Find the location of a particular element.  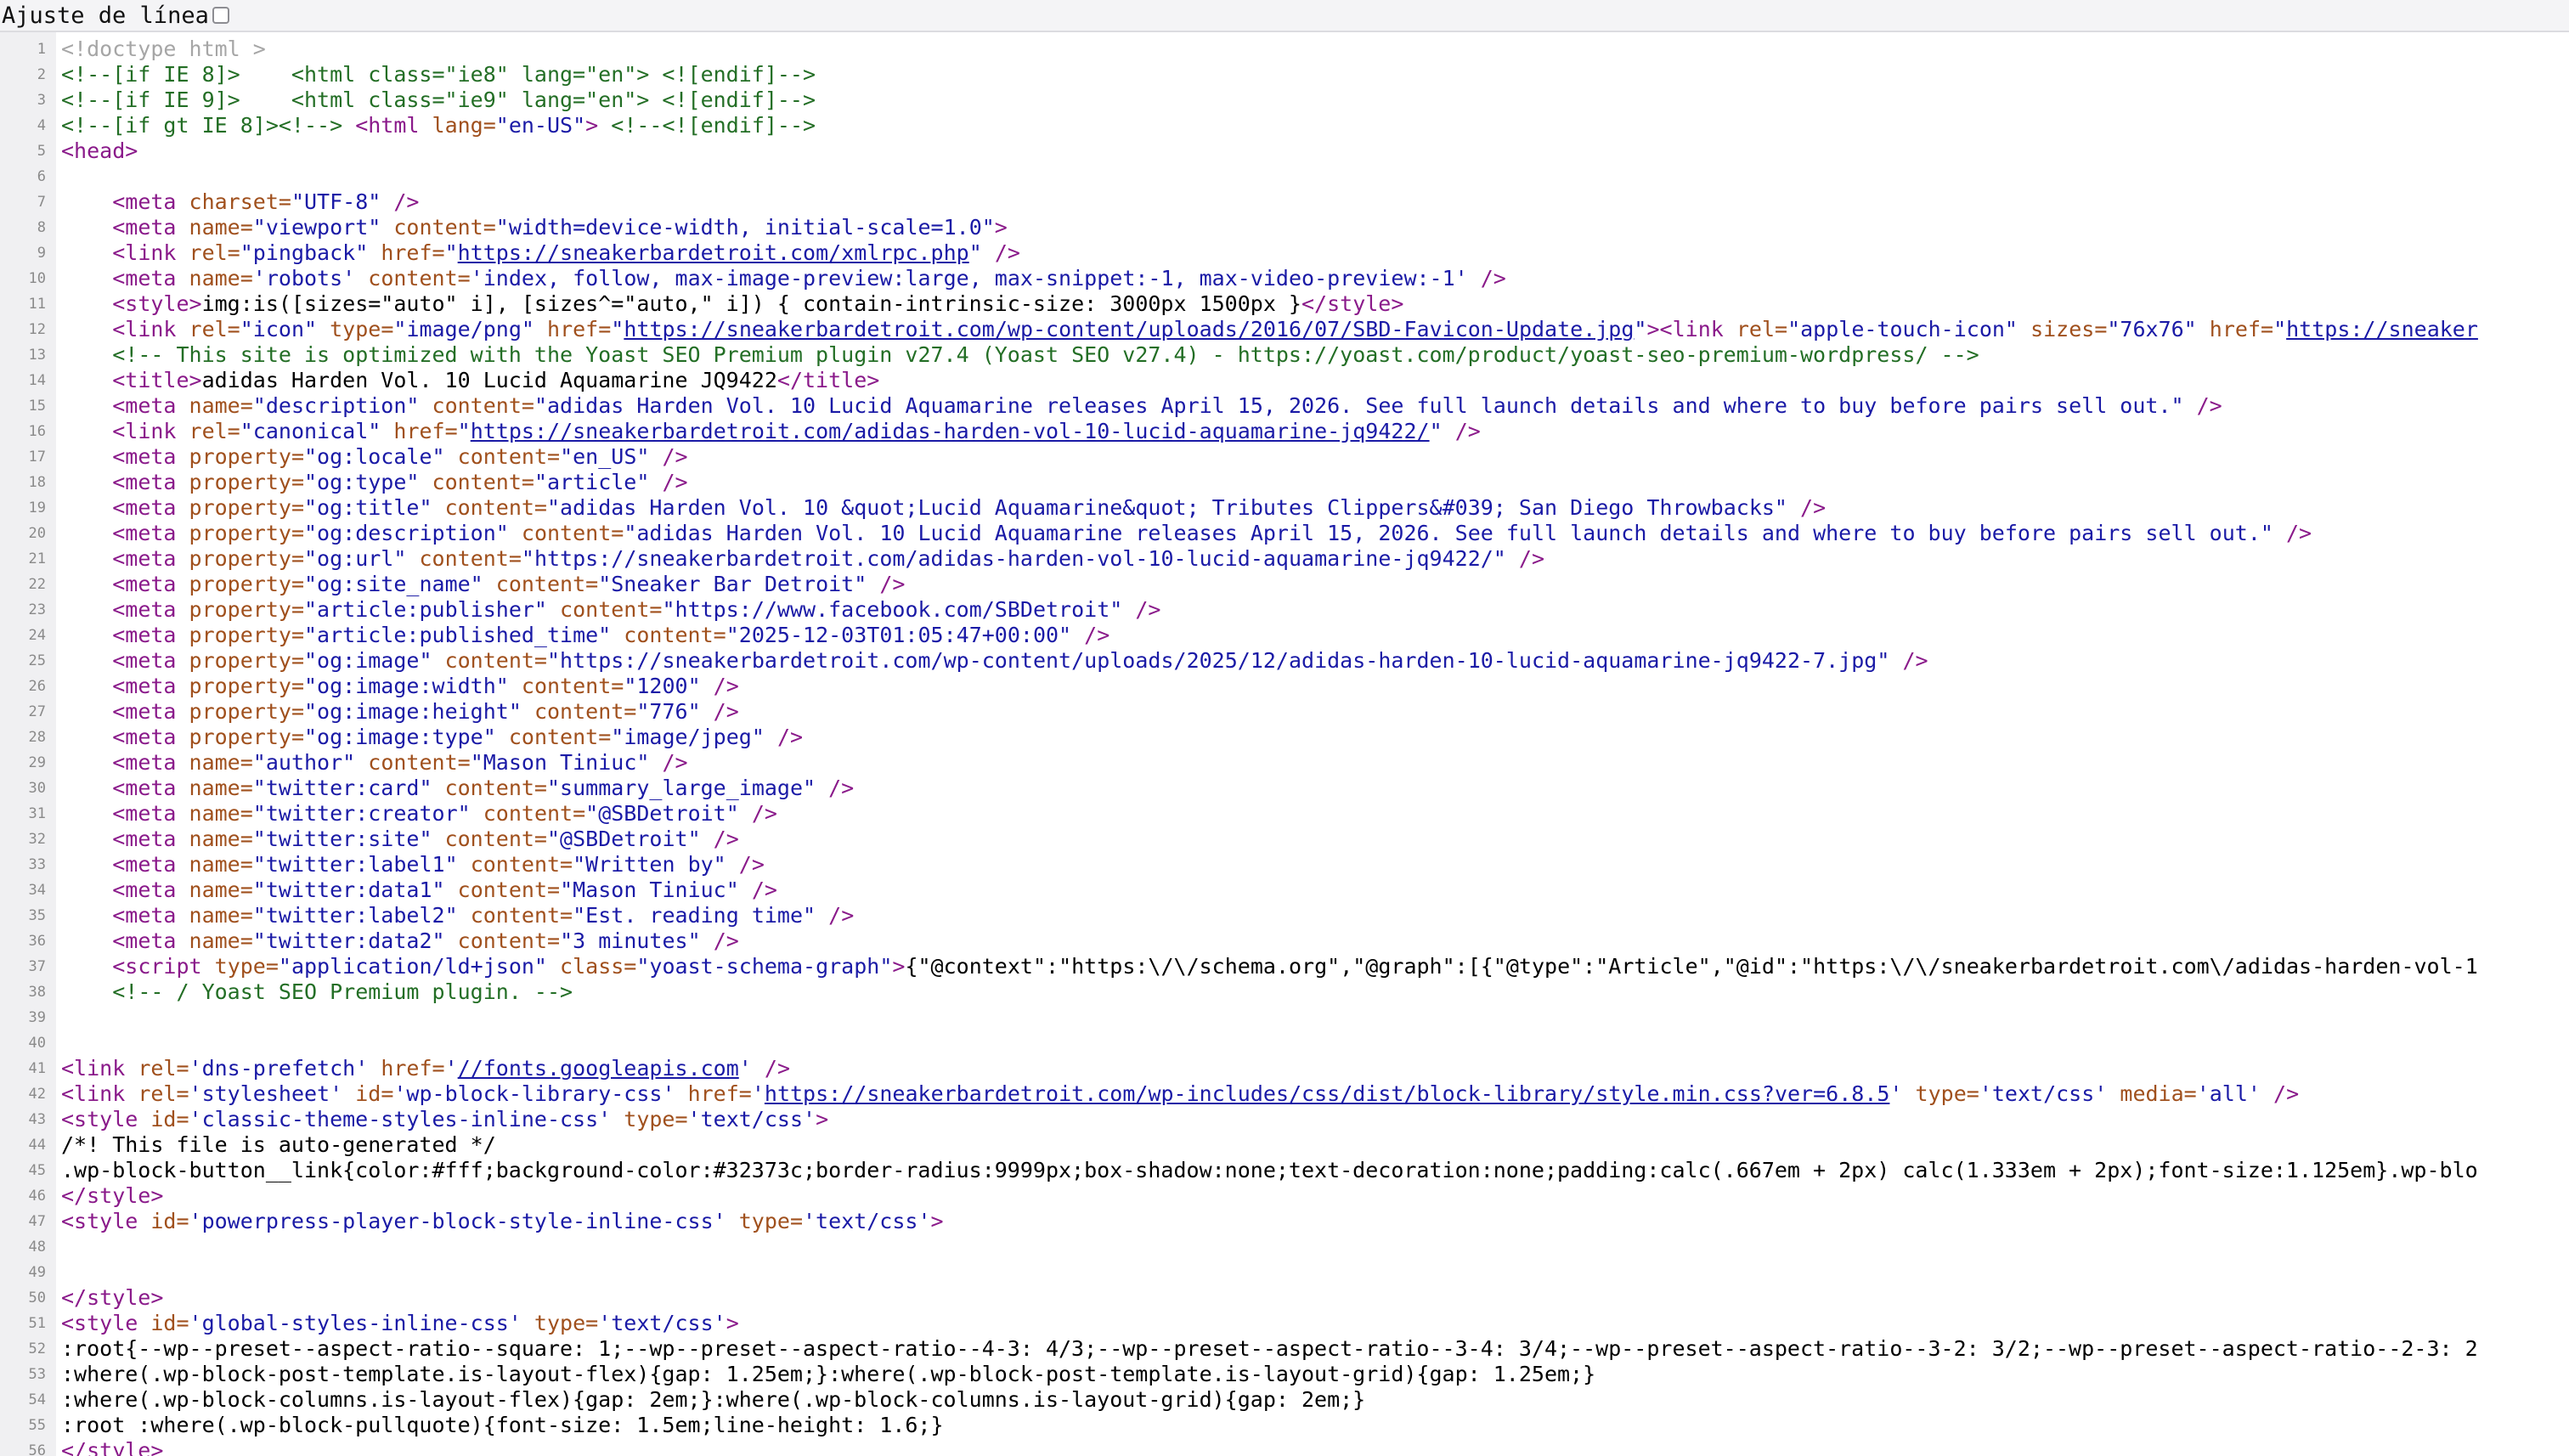

attribute-value: 'text/css' is located at coordinates (2044, 1093).